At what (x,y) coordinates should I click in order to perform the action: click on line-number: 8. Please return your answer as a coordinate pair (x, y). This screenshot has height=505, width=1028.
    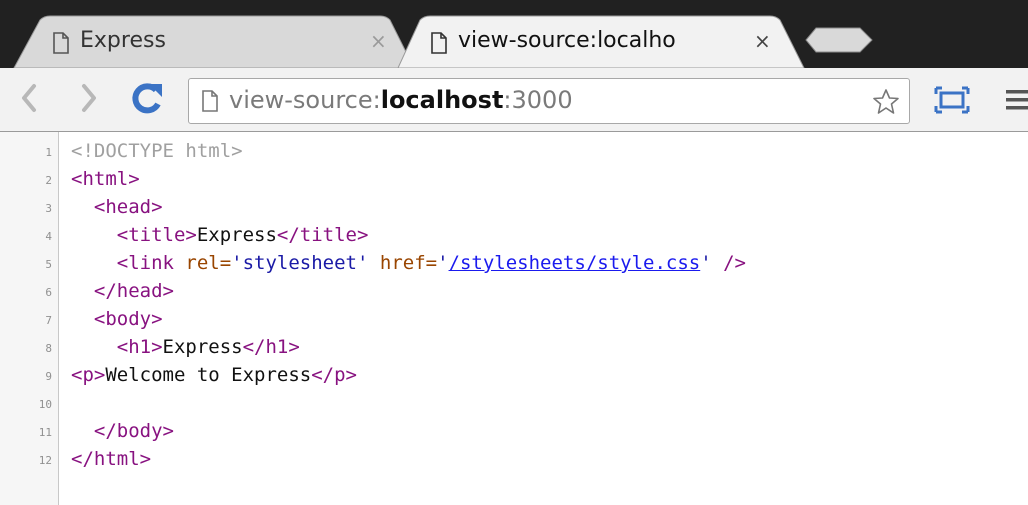
    Looking at the image, I should click on (48, 348).